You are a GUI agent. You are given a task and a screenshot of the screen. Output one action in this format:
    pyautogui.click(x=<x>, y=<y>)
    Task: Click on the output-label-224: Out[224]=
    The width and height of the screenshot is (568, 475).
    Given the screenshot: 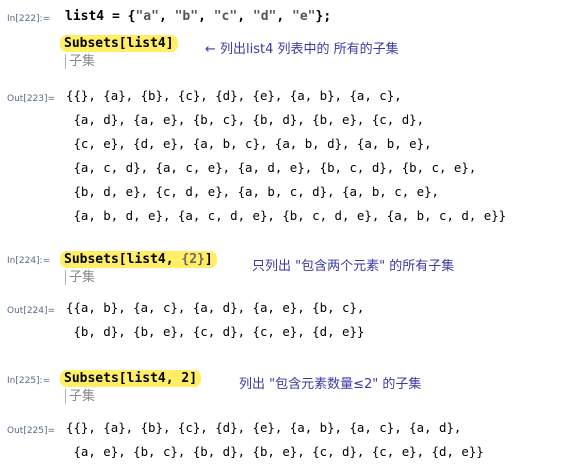 What is the action you would take?
    pyautogui.click(x=31, y=311)
    